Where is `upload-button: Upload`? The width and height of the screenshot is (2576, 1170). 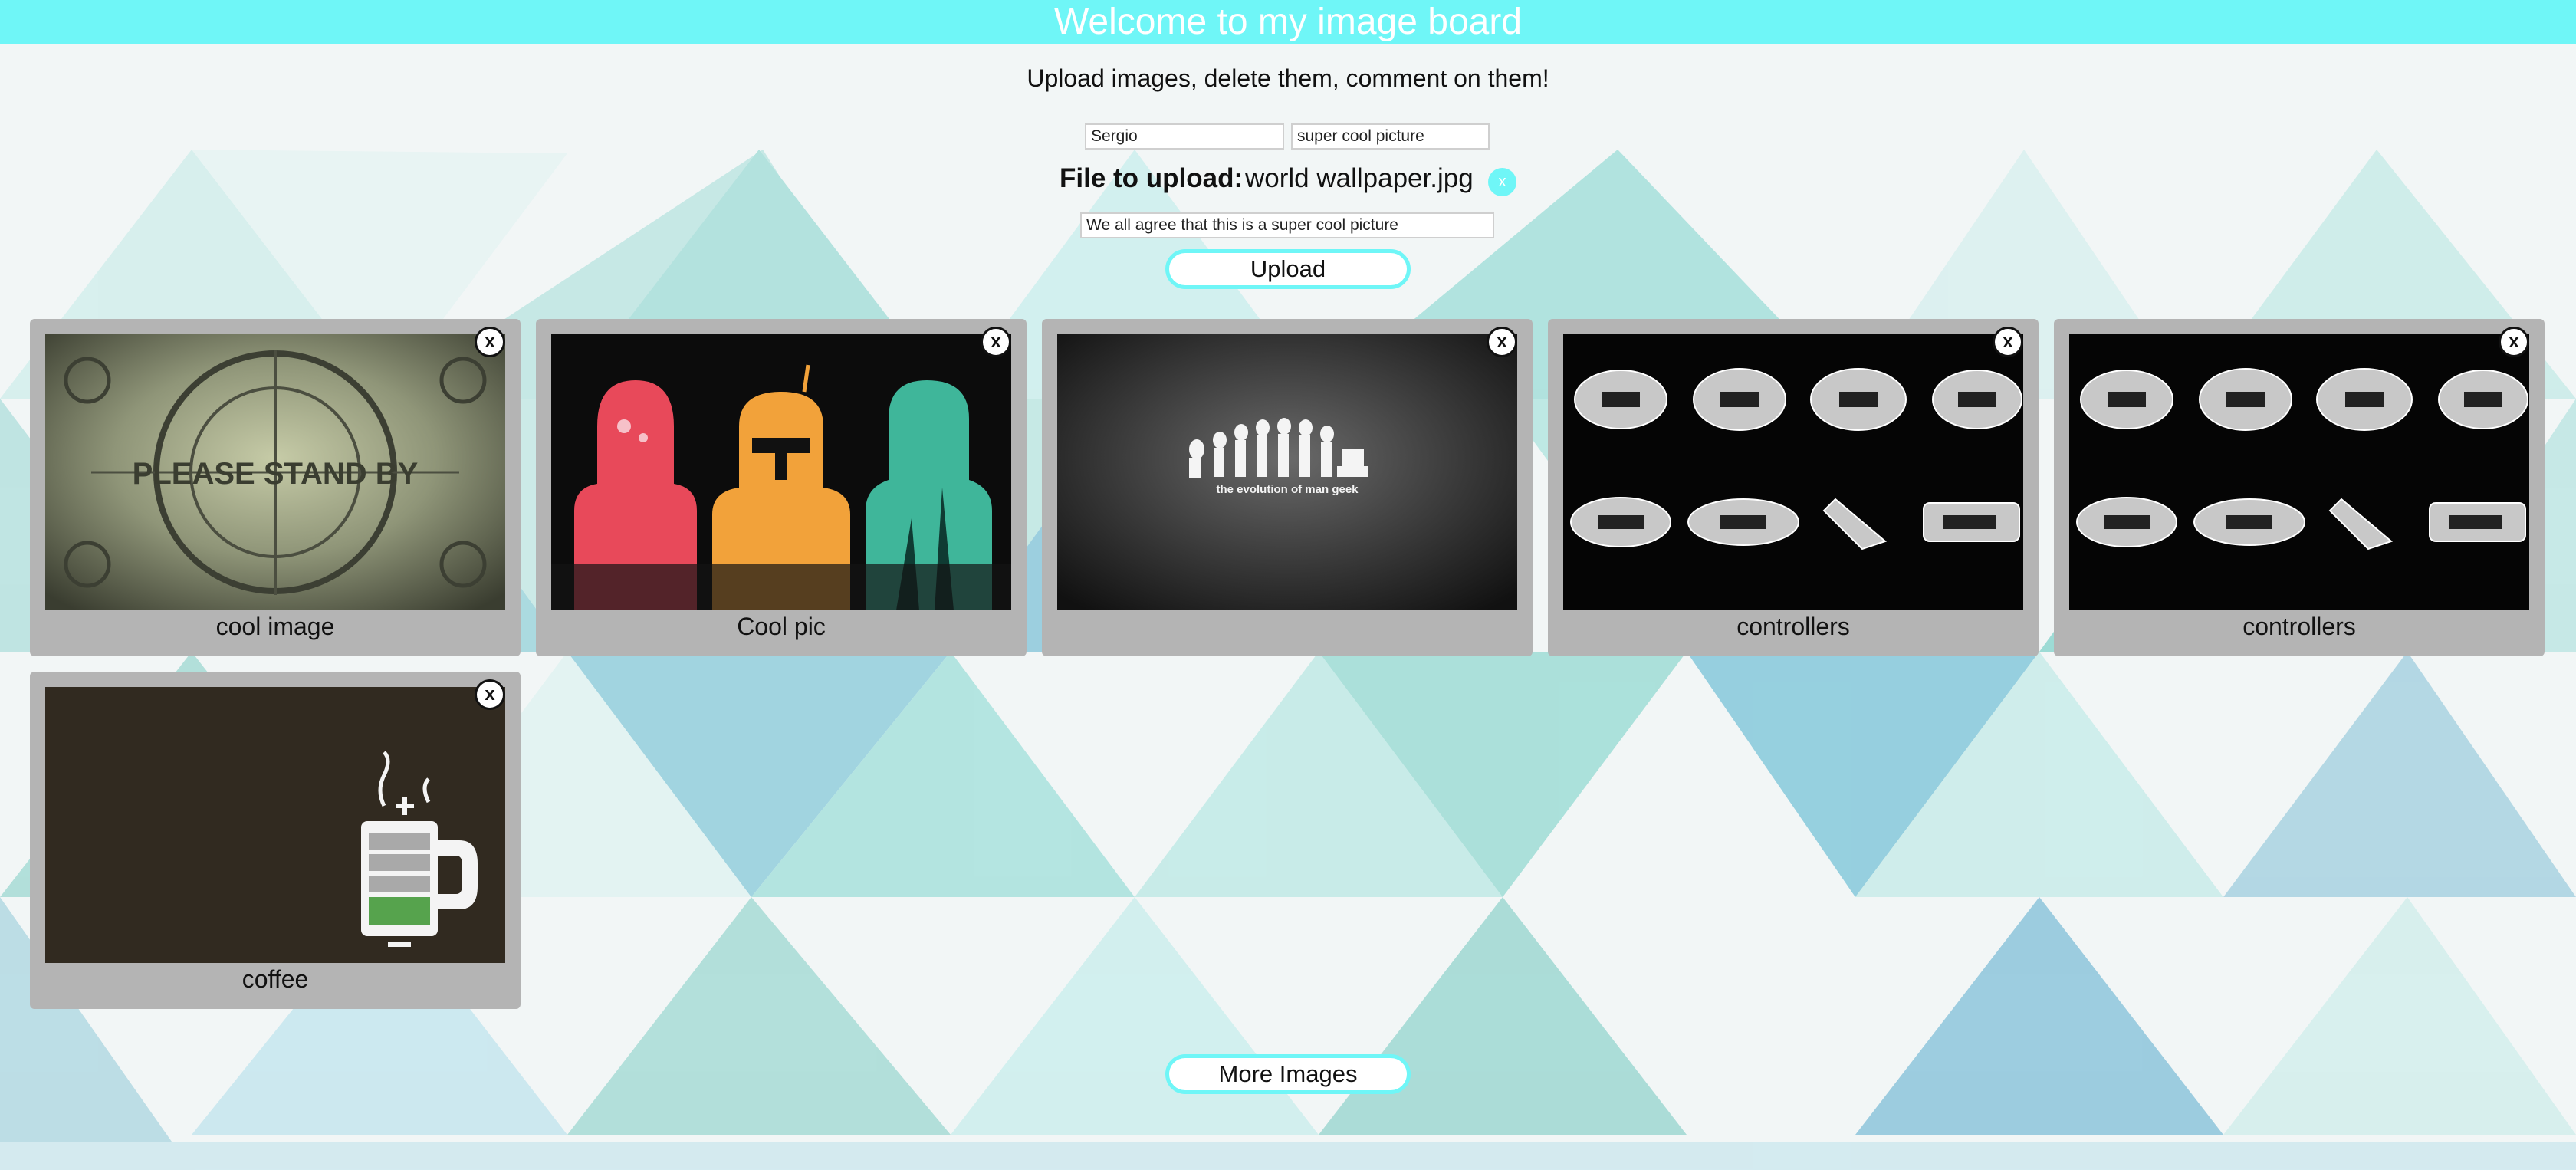
upload-button: Upload is located at coordinates (1288, 269).